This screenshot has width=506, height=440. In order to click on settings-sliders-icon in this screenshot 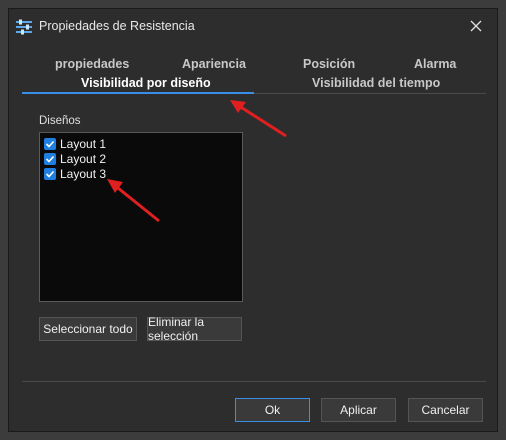, I will do `click(24, 27)`.